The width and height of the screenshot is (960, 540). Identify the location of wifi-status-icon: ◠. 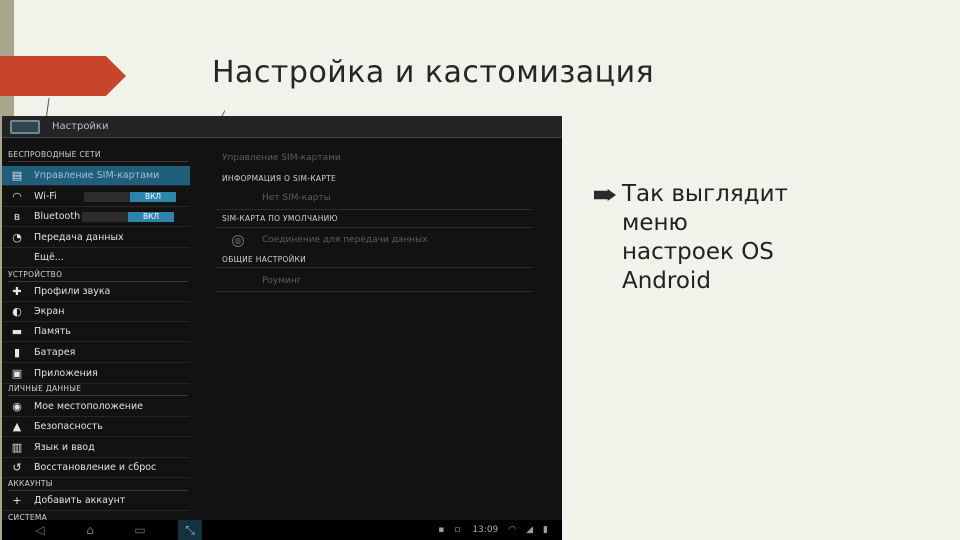
(512, 530).